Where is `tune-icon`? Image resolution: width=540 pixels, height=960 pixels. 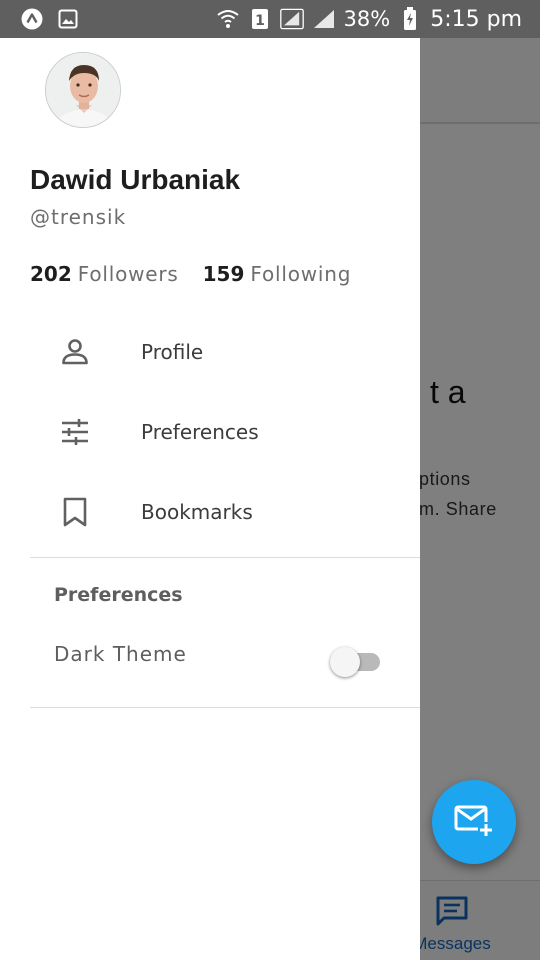
tune-icon is located at coordinates (75, 432).